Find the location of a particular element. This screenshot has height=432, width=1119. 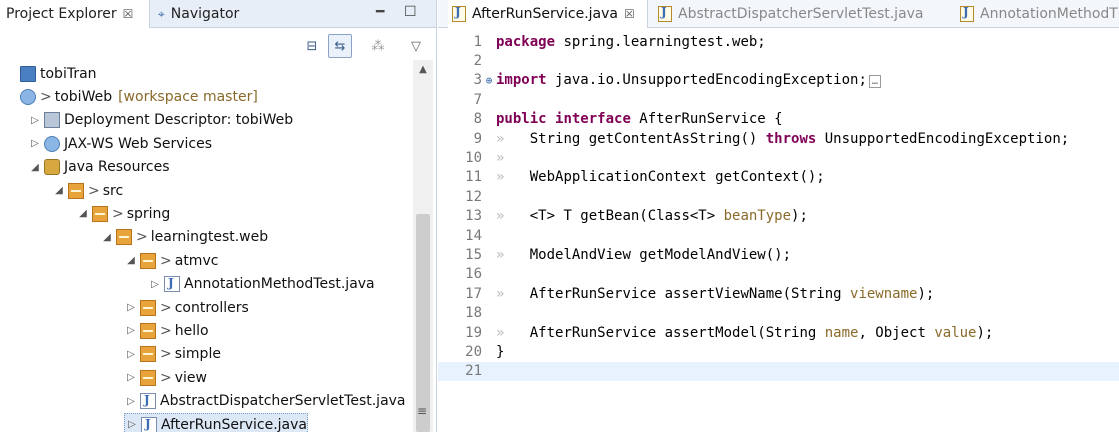

tree-item: ▷ AfterRunService.java is located at coordinates (216, 422).